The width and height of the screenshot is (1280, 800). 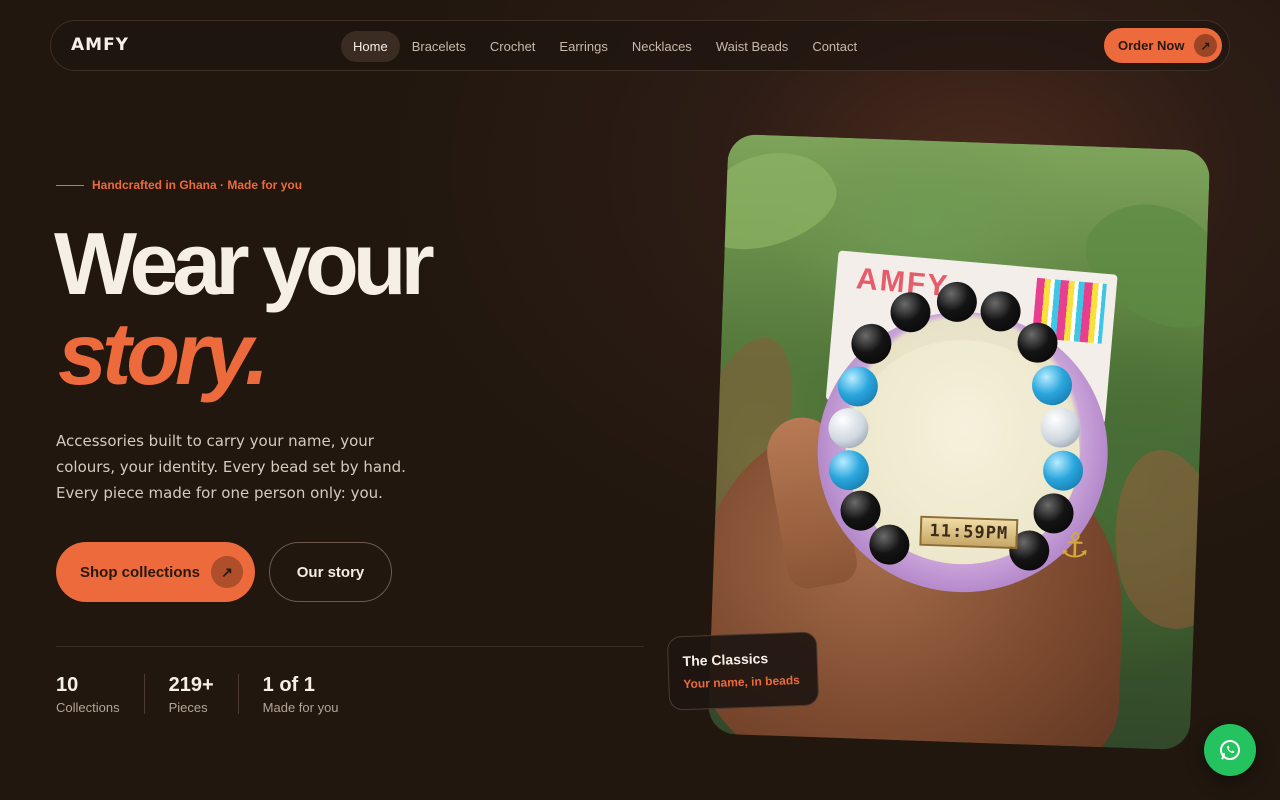 I want to click on eyebrow-rule, so click(x=70, y=185).